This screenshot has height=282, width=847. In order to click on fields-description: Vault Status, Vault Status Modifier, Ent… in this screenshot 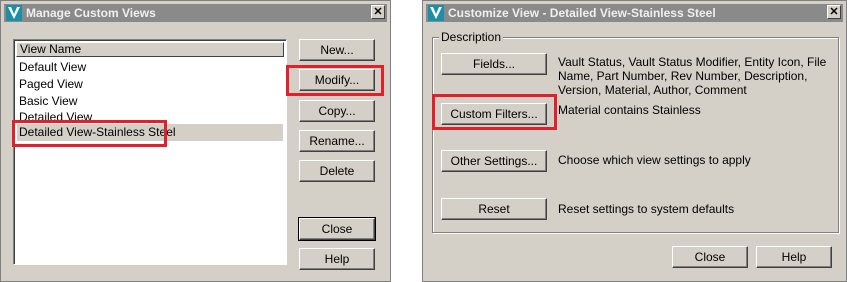, I will do `click(692, 76)`.